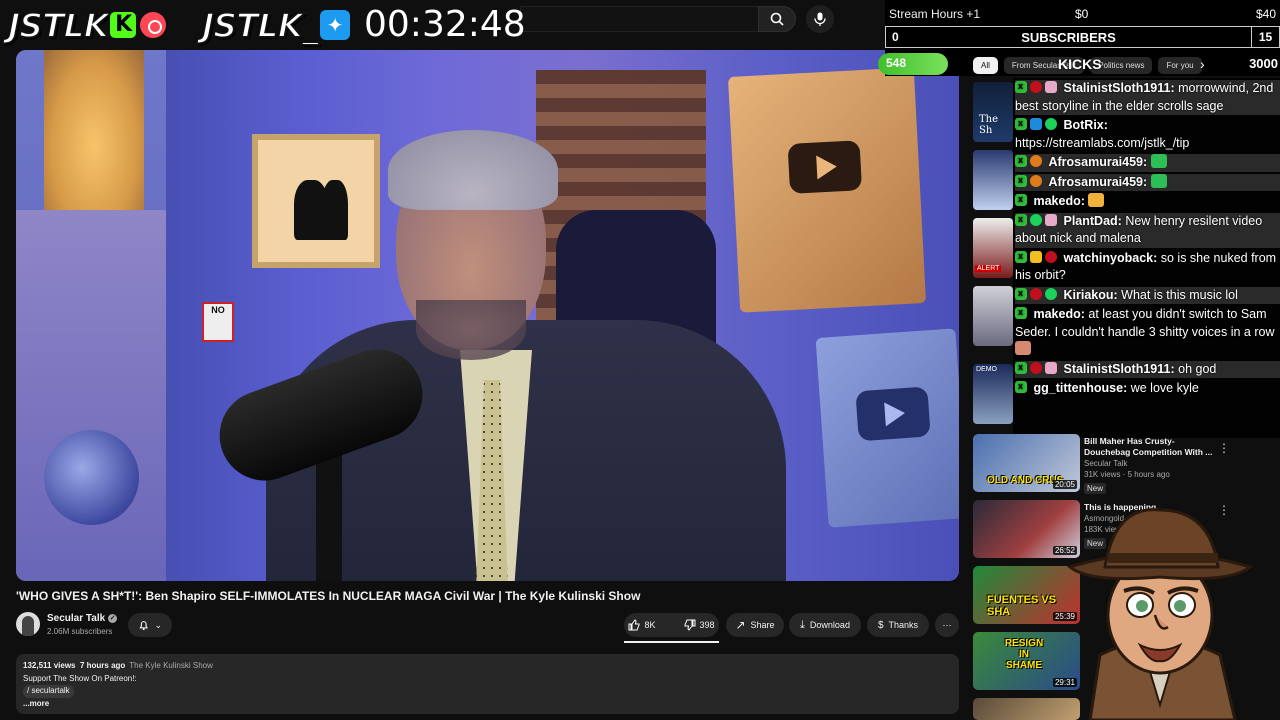 This screenshot has height=720, width=1280. What do you see at coordinates (150, 625) in the screenshot?
I see `notification-bell-button: ⌄` at bounding box center [150, 625].